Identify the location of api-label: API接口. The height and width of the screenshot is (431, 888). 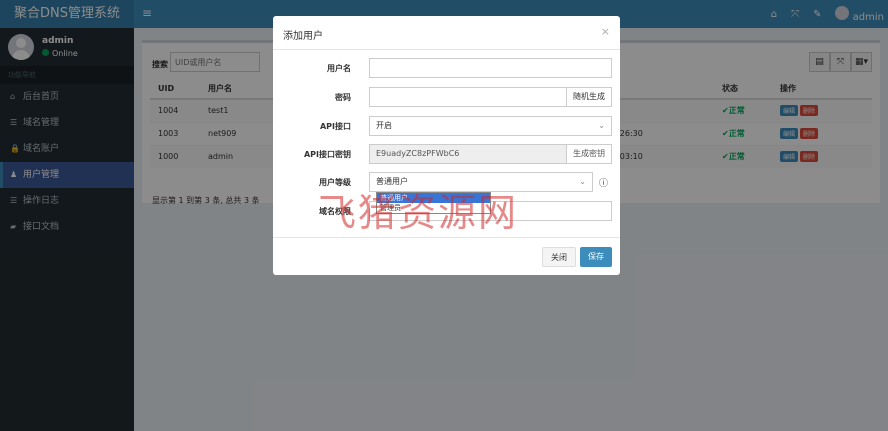
(335, 126).